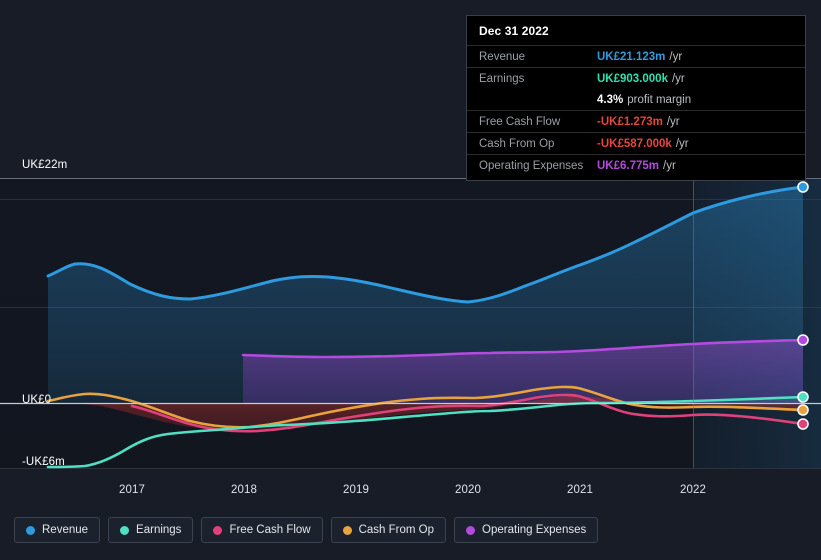  What do you see at coordinates (803, 424) in the screenshot?
I see `free-cash-flow-endpoint` at bounding box center [803, 424].